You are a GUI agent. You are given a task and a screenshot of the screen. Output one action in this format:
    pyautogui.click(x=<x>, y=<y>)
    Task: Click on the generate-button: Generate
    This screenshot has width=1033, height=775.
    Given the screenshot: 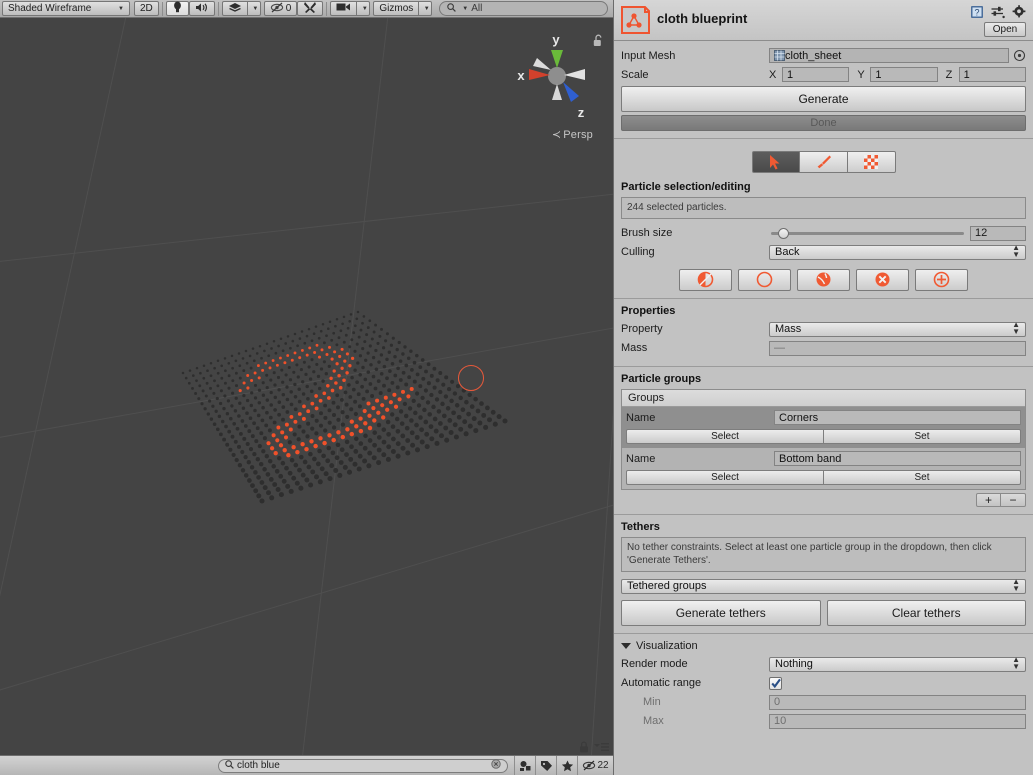 What is the action you would take?
    pyautogui.click(x=823, y=99)
    